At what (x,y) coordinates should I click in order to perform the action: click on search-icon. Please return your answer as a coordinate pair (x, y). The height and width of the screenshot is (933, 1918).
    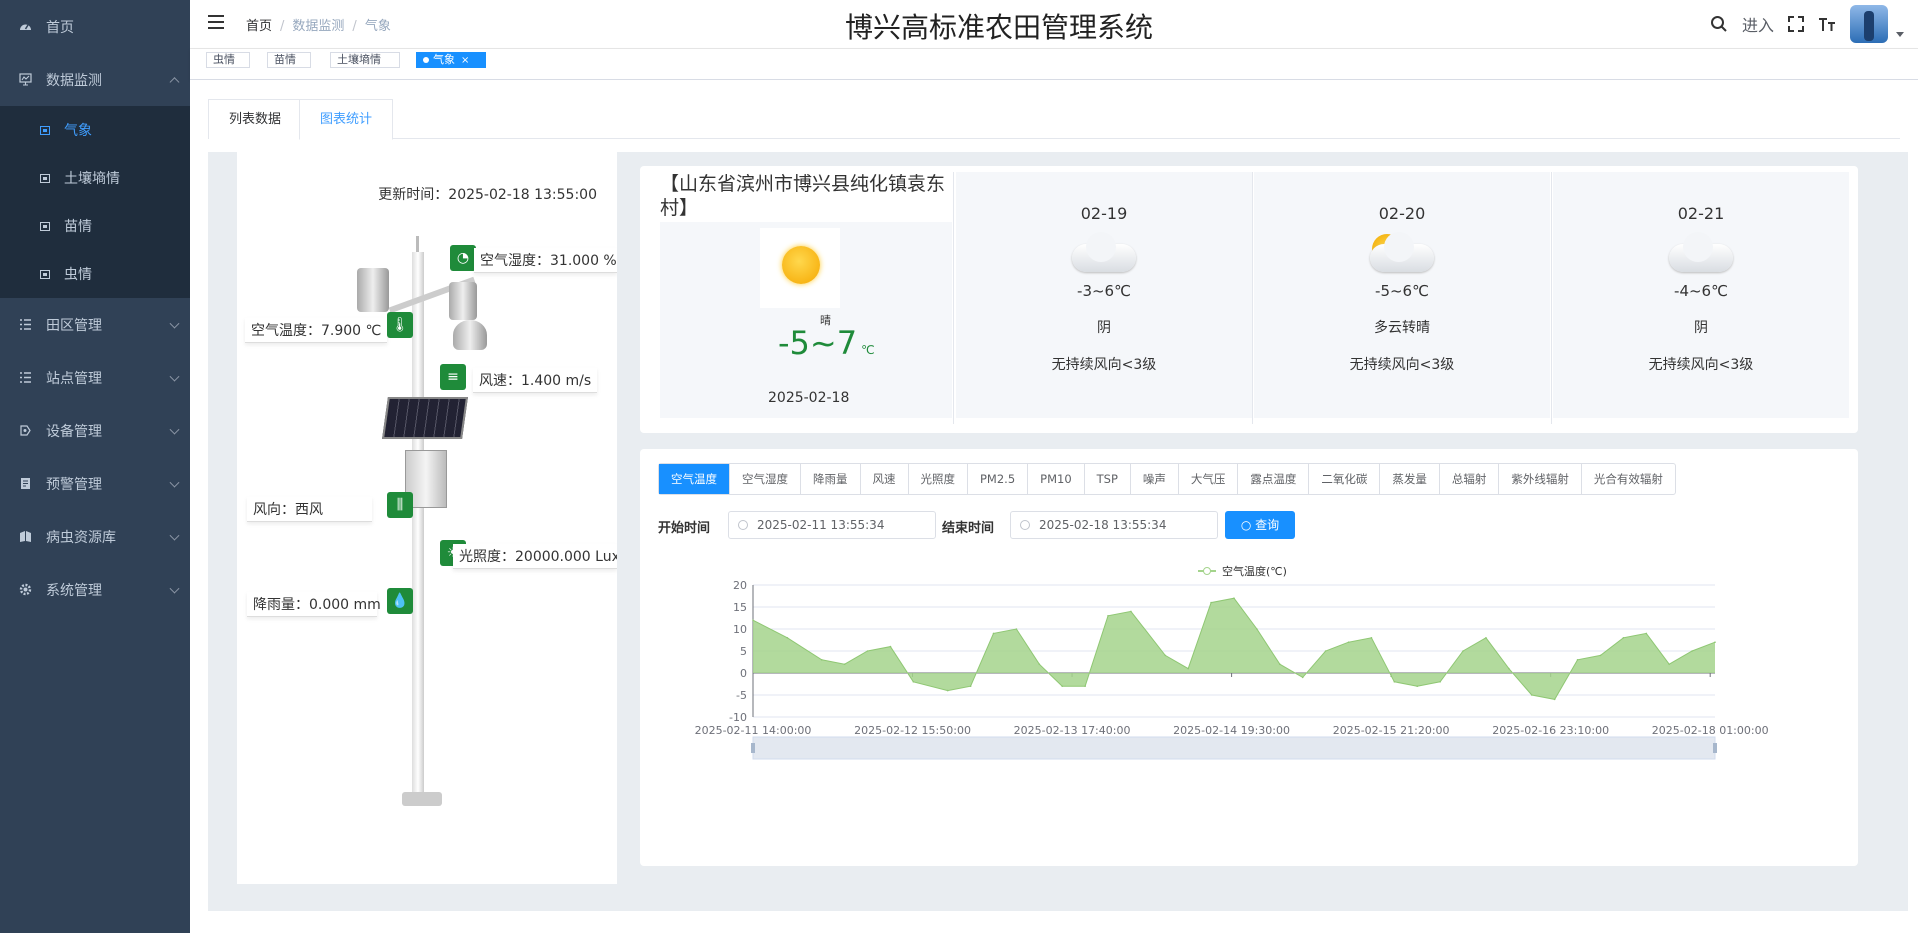
    Looking at the image, I should click on (1719, 24).